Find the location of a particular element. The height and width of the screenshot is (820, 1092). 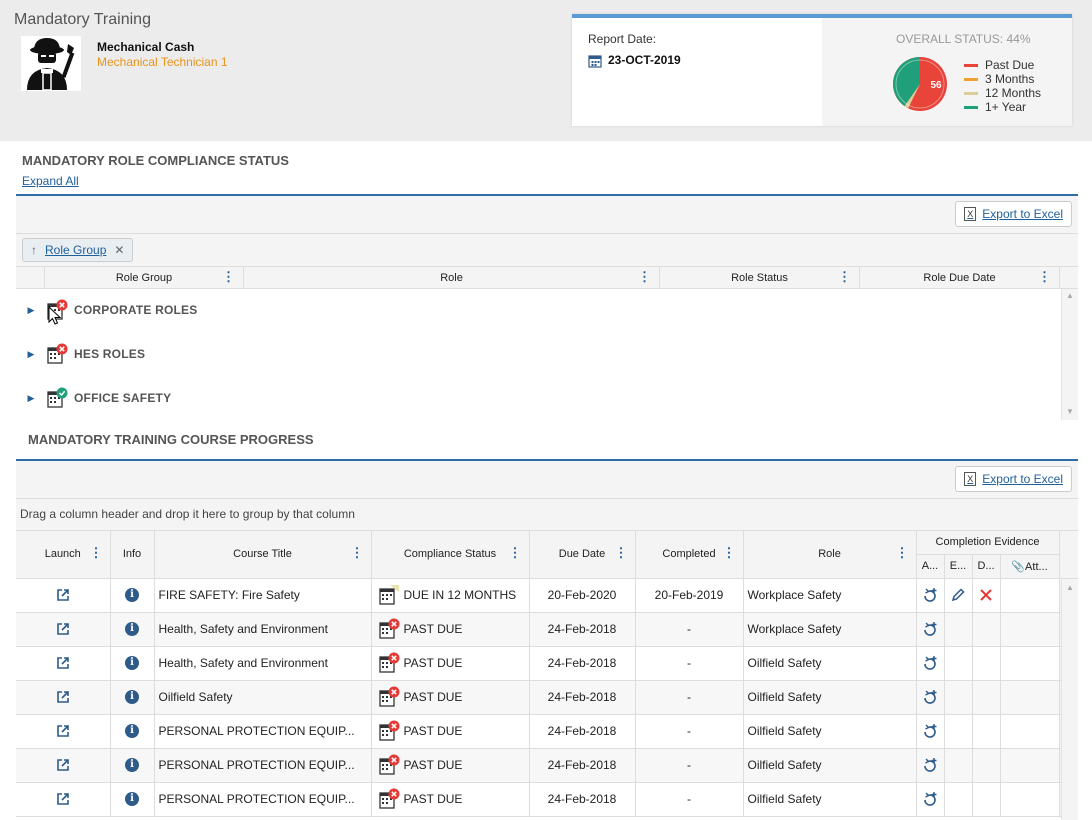

role-group-row: ▶ CORPORATE ROLES is located at coordinates (106, 310).